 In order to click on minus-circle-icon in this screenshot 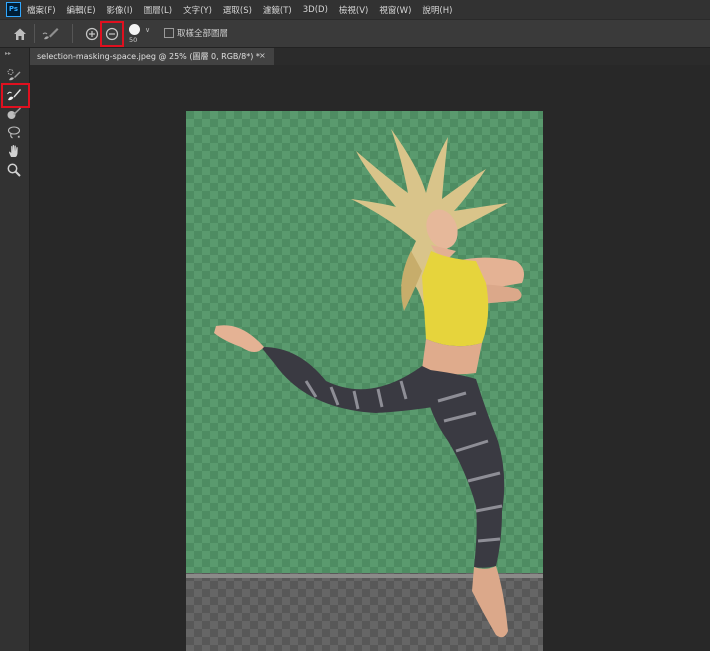, I will do `click(112, 34)`.